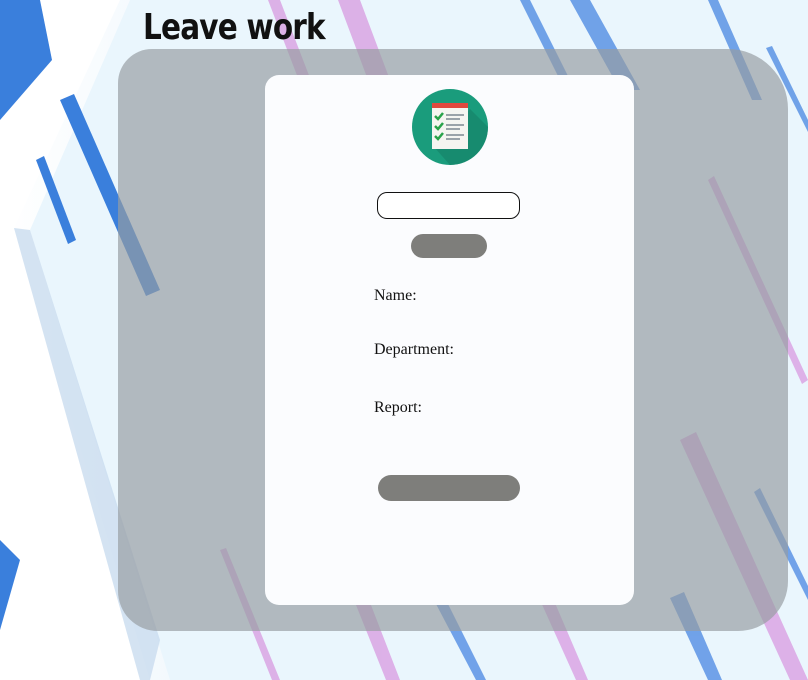  What do you see at coordinates (448, 205) in the screenshot?
I see `employee-id-input` at bounding box center [448, 205].